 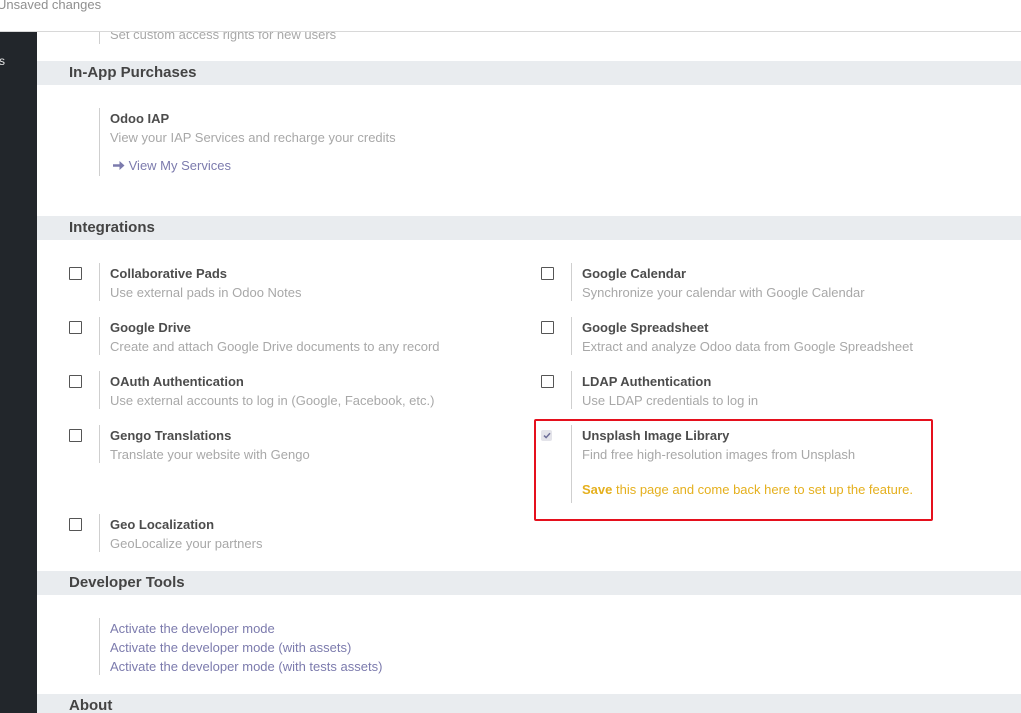 I want to click on section-title: Developer Tools, so click(x=127, y=582).